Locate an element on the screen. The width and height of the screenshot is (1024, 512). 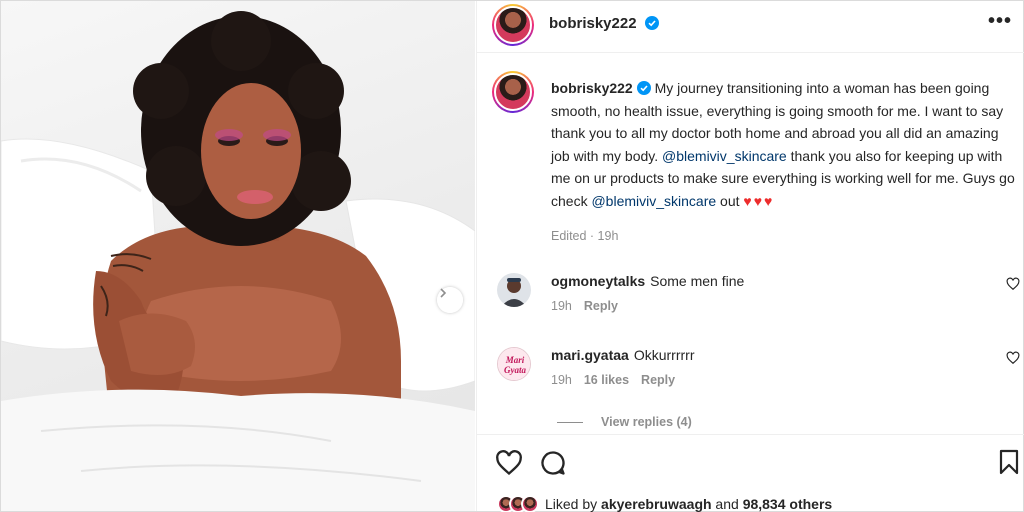
comment-icon is located at coordinates (553, 463).